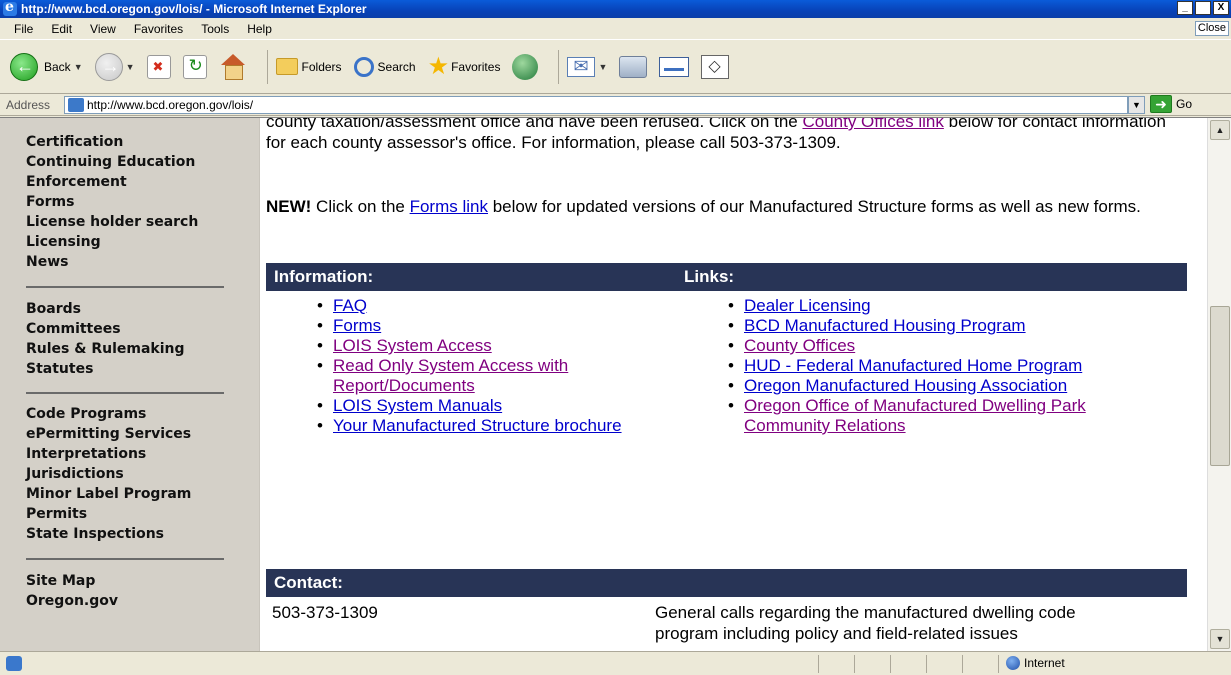 Image resolution: width=1231 pixels, height=675 pixels. I want to click on forms-link: Forms, so click(357, 325).